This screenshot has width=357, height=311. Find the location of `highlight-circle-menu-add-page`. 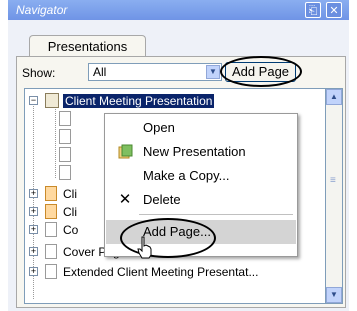

highlight-circle-menu-add-page is located at coordinates (168, 238).